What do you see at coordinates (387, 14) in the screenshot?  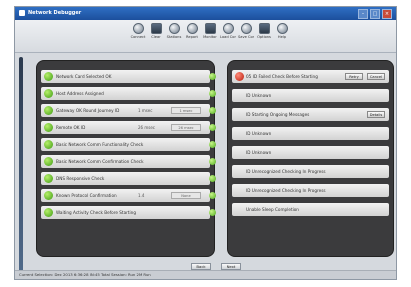 I see `close-button: ×` at bounding box center [387, 14].